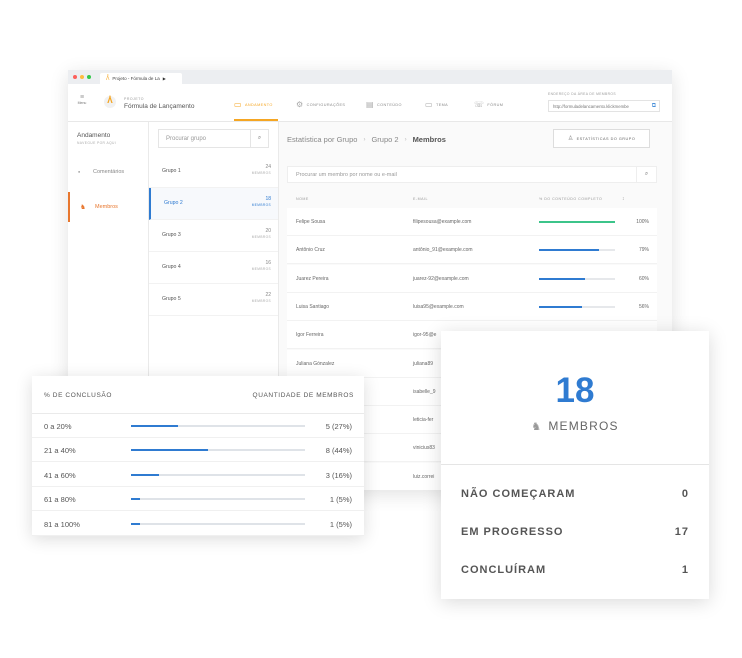  What do you see at coordinates (60, 475) in the screenshot?
I see `completion-range: 41 a 60%` at bounding box center [60, 475].